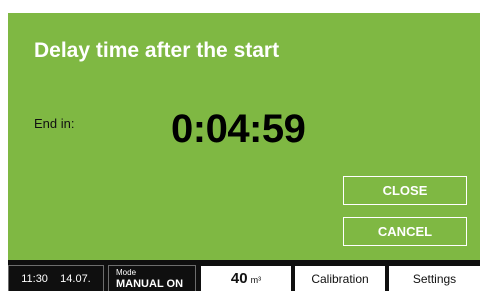 The width and height of the screenshot is (480, 291). Describe the element at coordinates (434, 278) in the screenshot. I see `settings-tab: Settings` at that location.